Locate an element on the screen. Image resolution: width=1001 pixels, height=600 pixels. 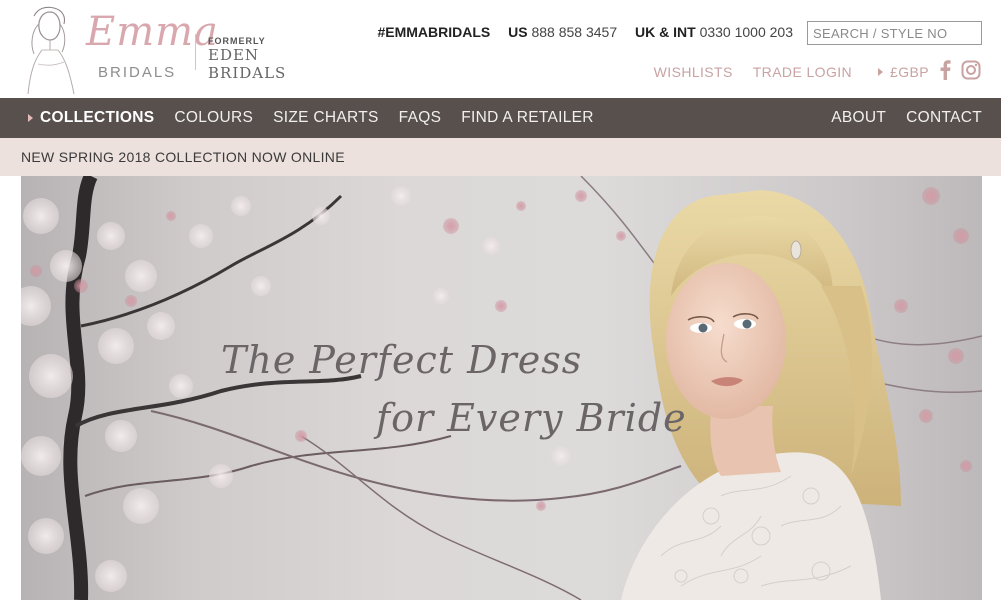
site-logo: Emma BRIDALS FORMERLY EDEN BRIDALS is located at coordinates (175, 50).